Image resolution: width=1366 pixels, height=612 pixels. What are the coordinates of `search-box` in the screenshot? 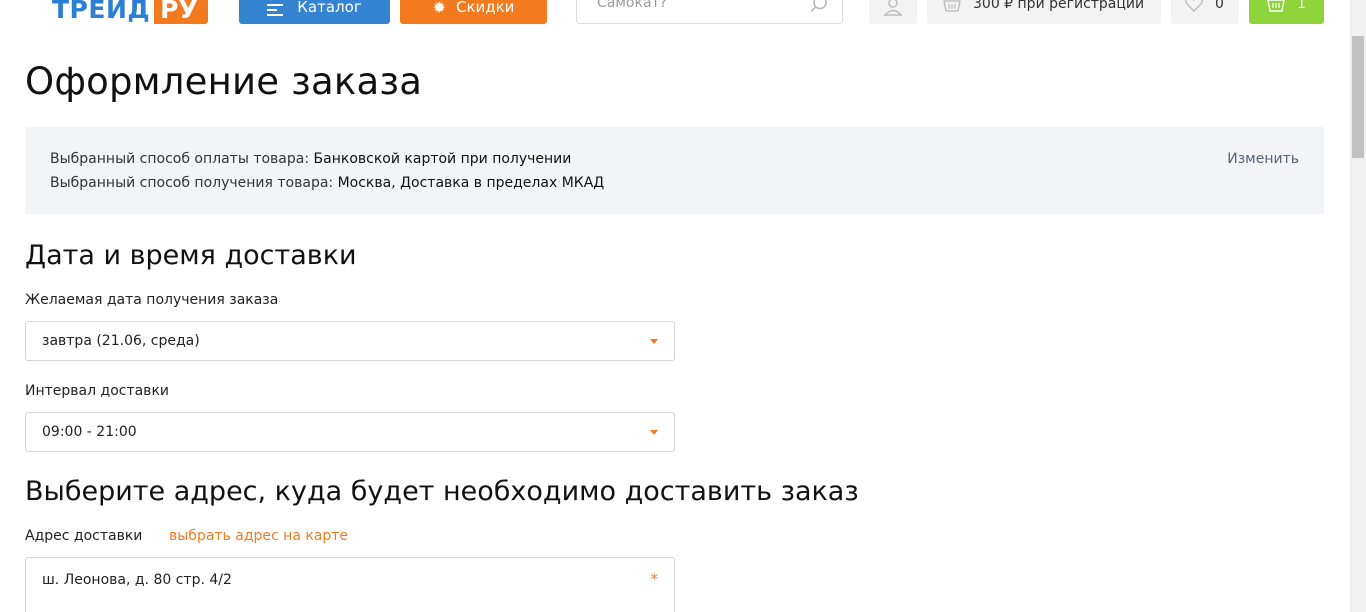 It's located at (709, 12).